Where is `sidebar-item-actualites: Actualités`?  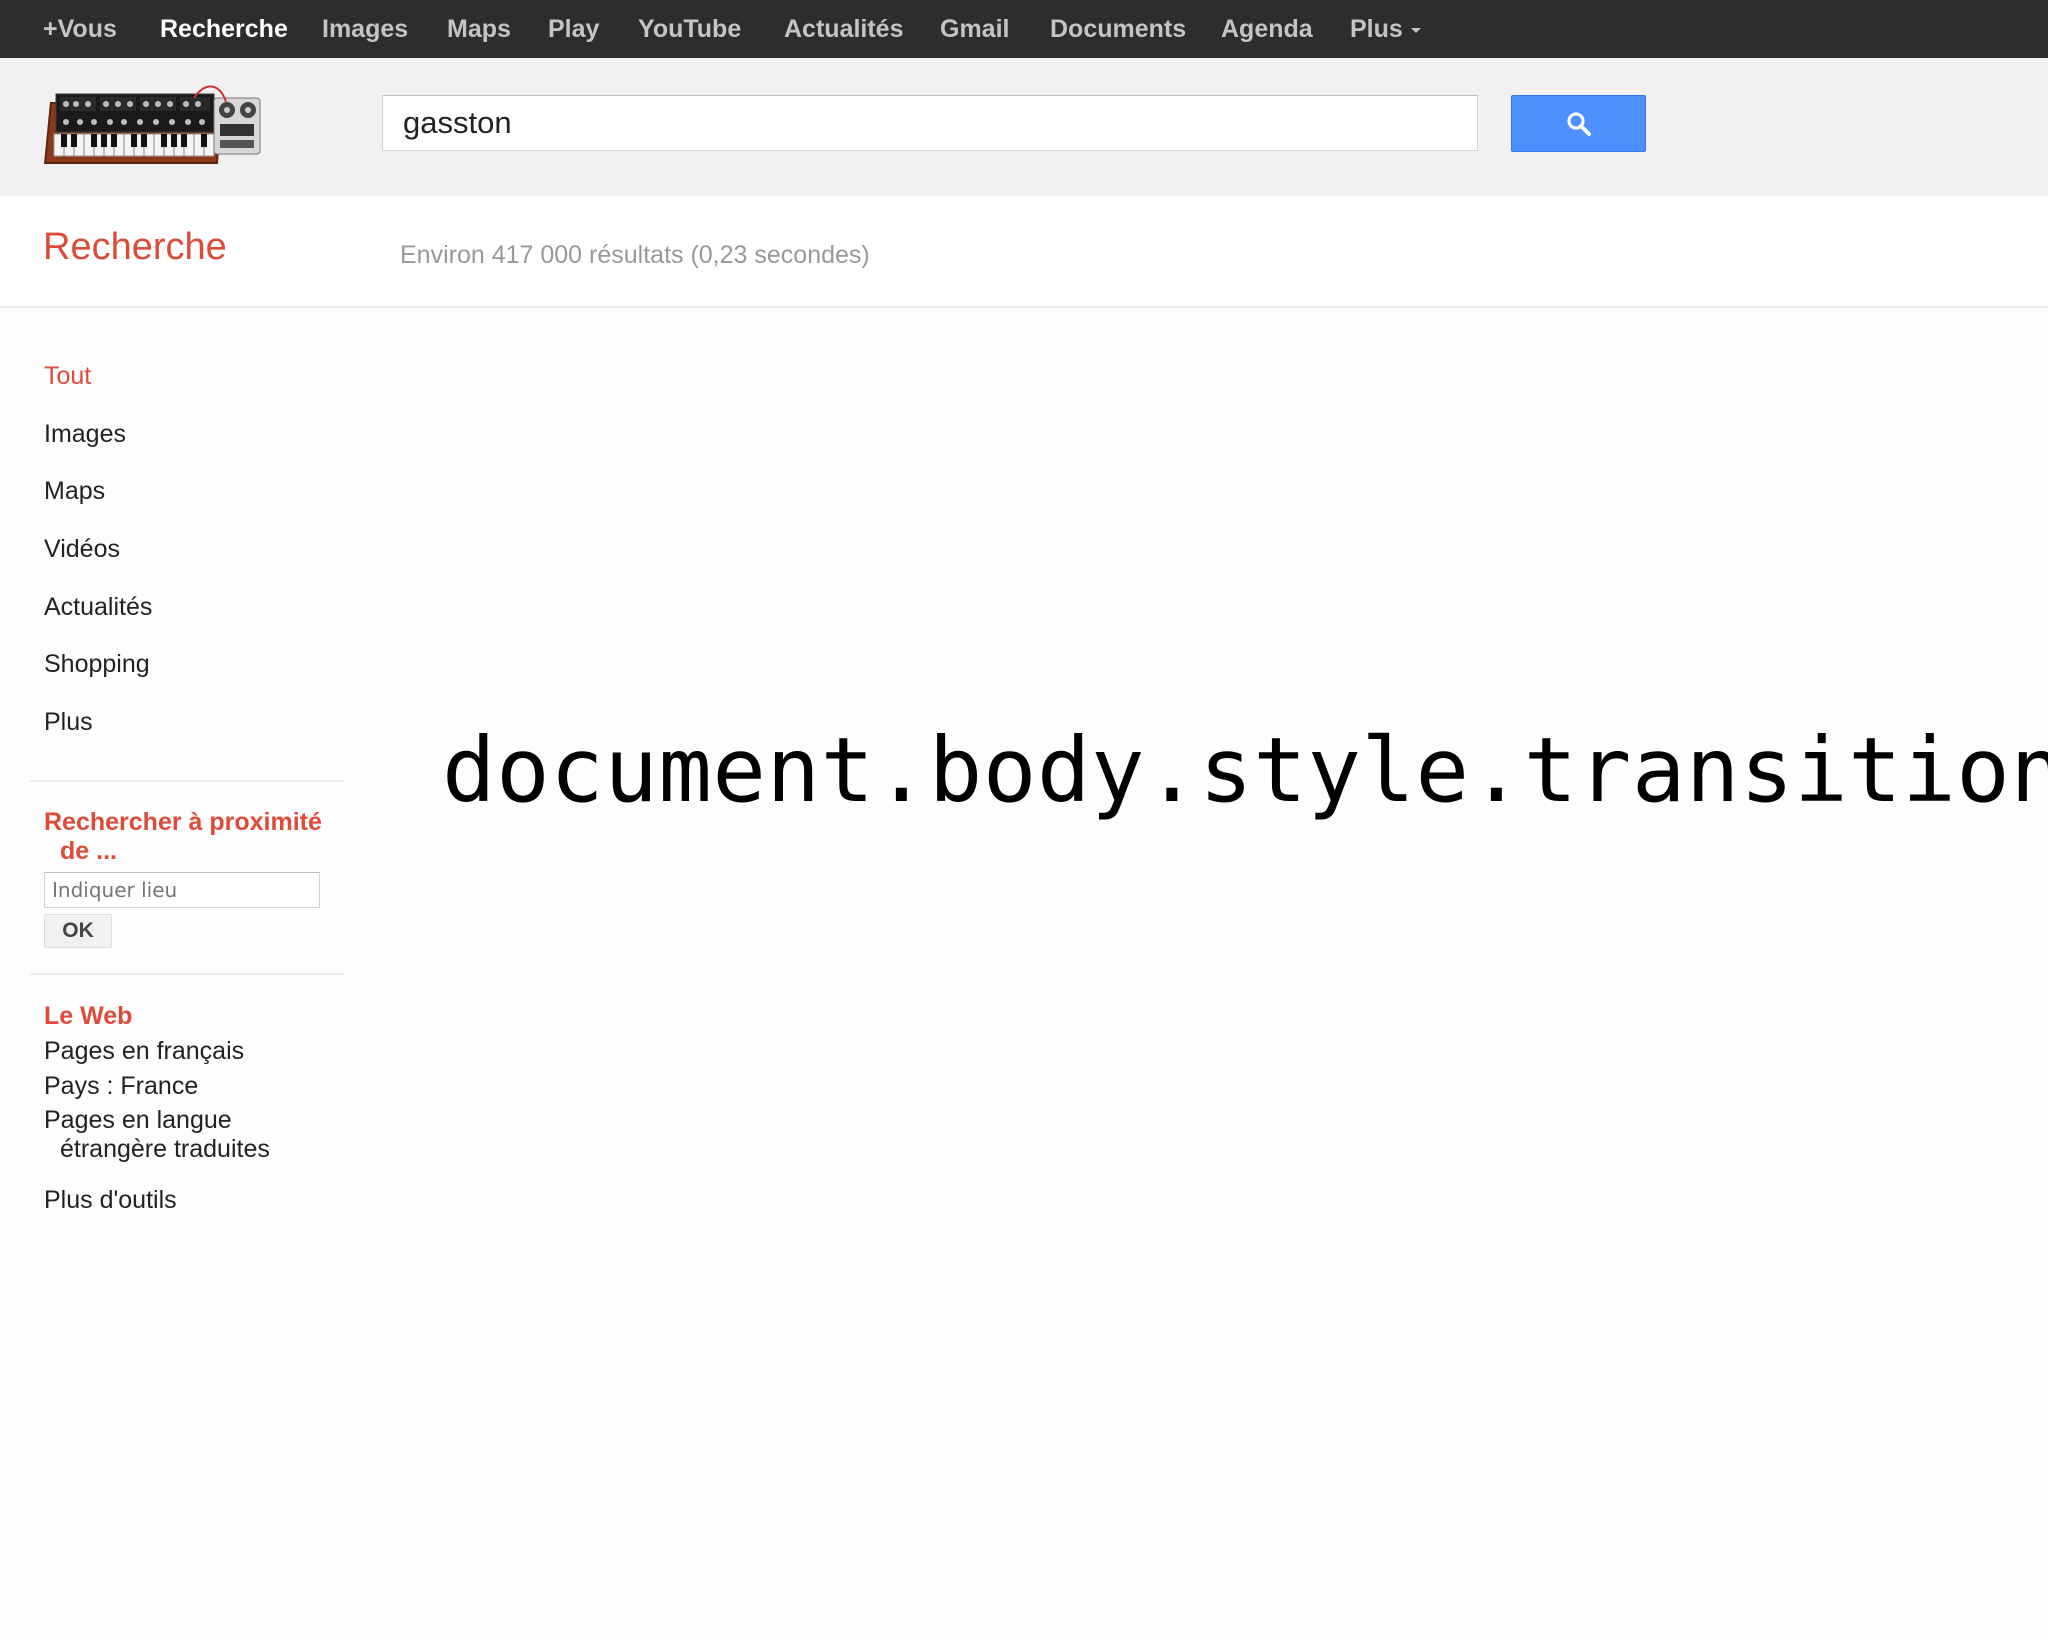
sidebar-item-actualites: Actualités is located at coordinates (98, 607).